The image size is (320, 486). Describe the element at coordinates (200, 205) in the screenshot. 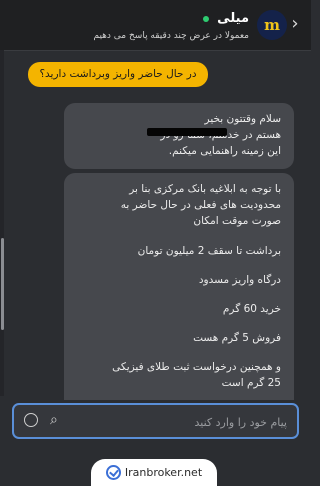

I see `message-line: محدودیت های فعلی در حال حاضر به` at that location.